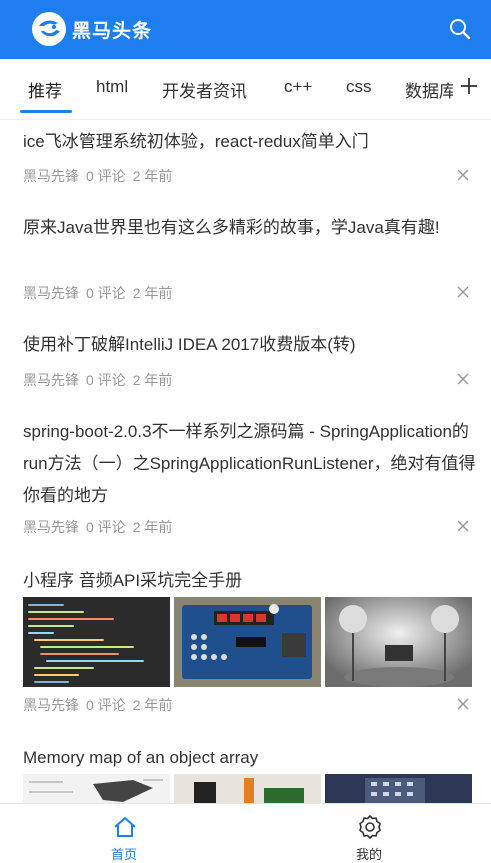 The height and width of the screenshot is (863, 491). I want to click on logo-icon, so click(49, 29).